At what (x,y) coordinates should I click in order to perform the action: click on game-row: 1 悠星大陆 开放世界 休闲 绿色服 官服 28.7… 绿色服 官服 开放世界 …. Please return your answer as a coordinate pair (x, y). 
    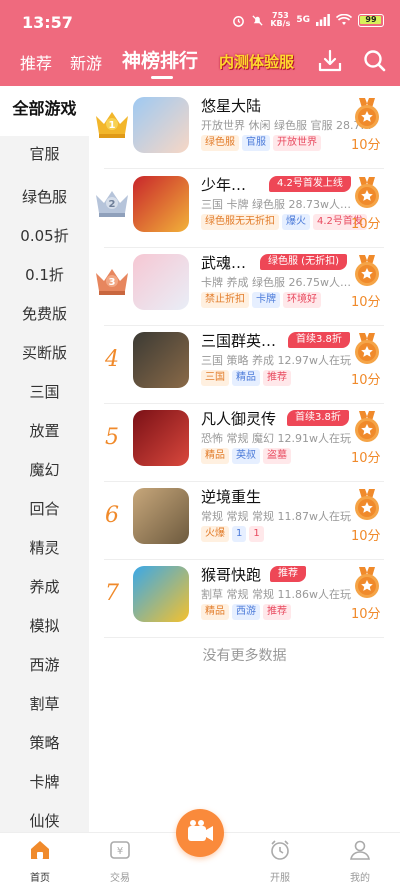
    Looking at the image, I should click on (244, 129).